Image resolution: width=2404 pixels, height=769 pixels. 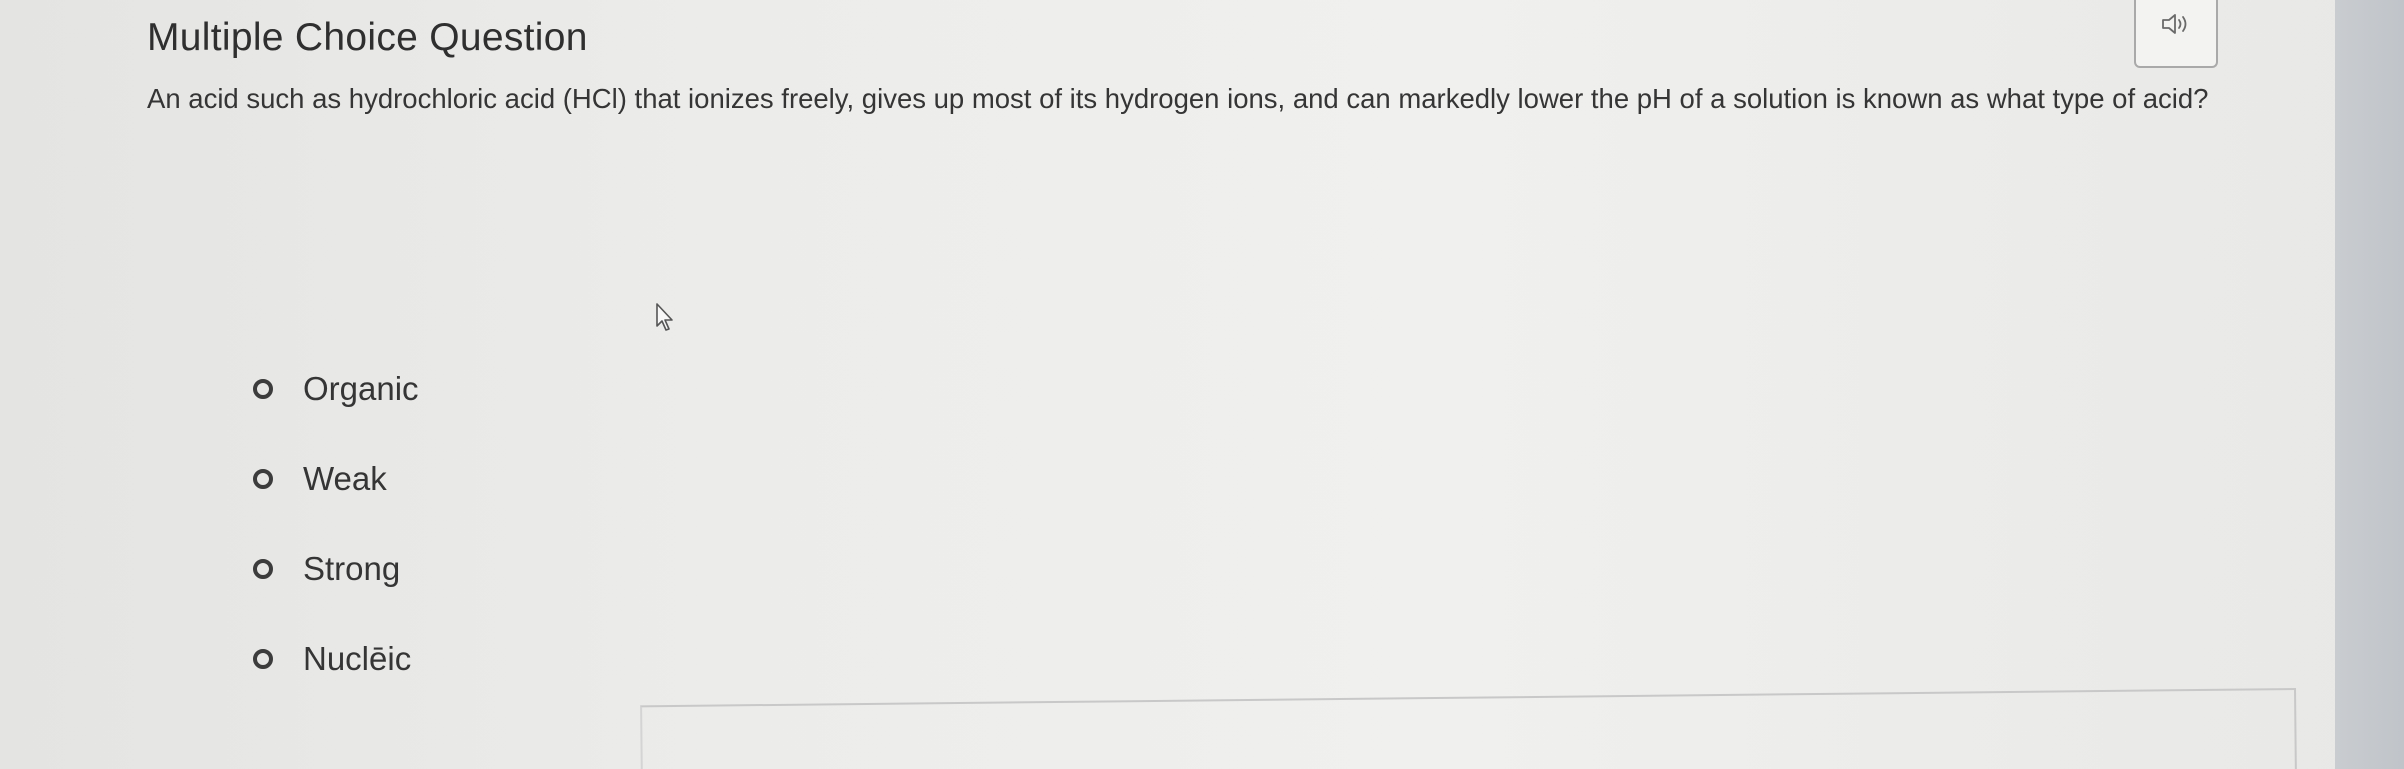 I want to click on choice-strong: Strong, so click(x=336, y=569).